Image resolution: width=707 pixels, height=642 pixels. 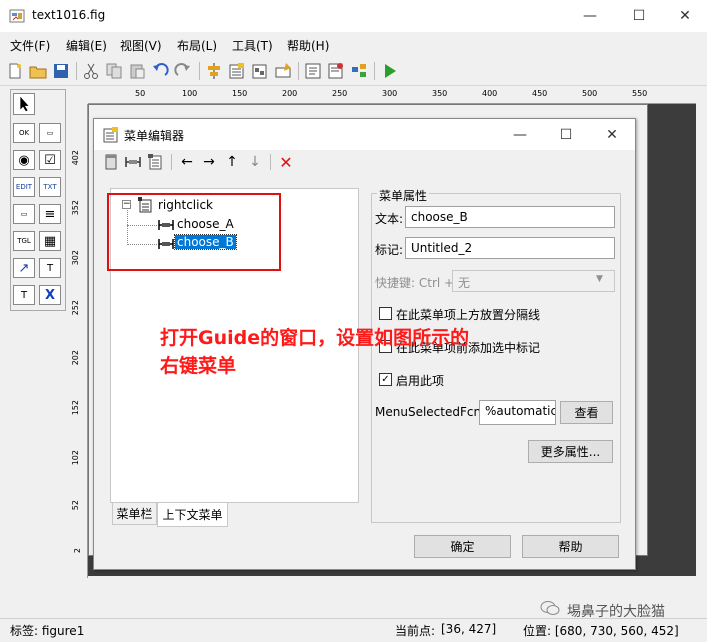 I want to click on listbox-icon: ≡, so click(x=50, y=214).